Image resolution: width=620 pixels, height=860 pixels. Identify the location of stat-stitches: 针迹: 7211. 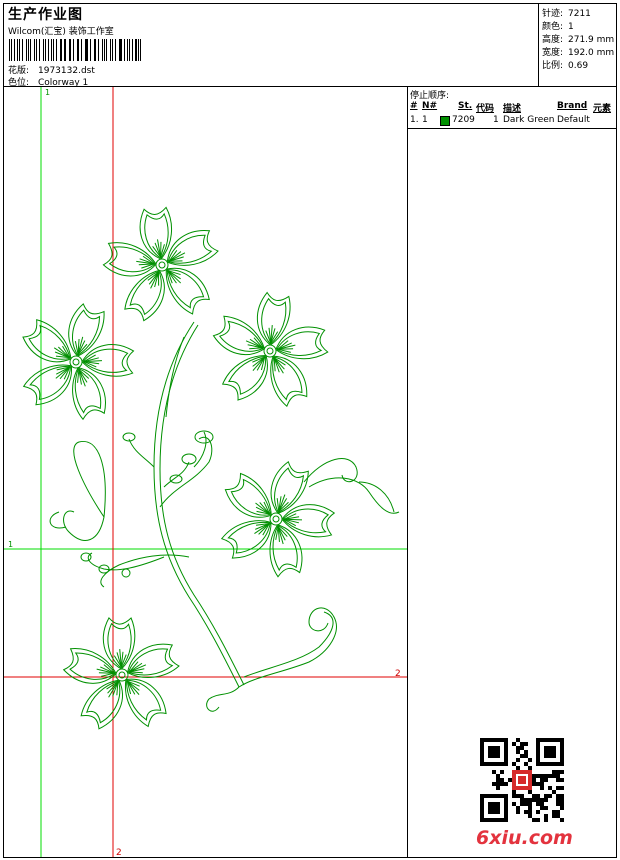
(566, 14).